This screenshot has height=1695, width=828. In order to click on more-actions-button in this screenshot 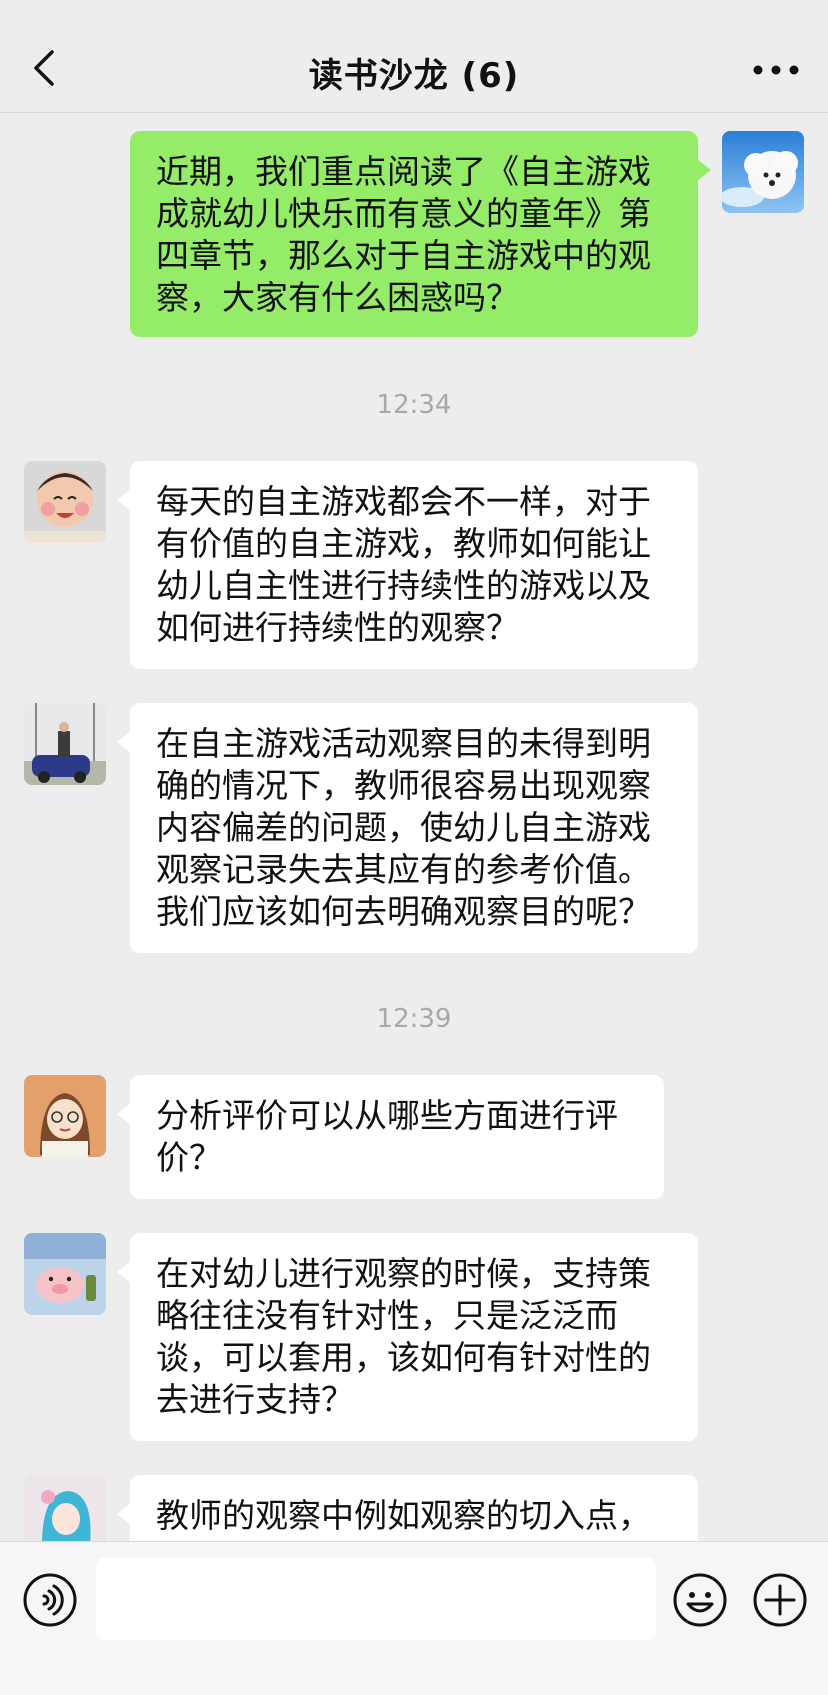, I will do `click(780, 1600)`.